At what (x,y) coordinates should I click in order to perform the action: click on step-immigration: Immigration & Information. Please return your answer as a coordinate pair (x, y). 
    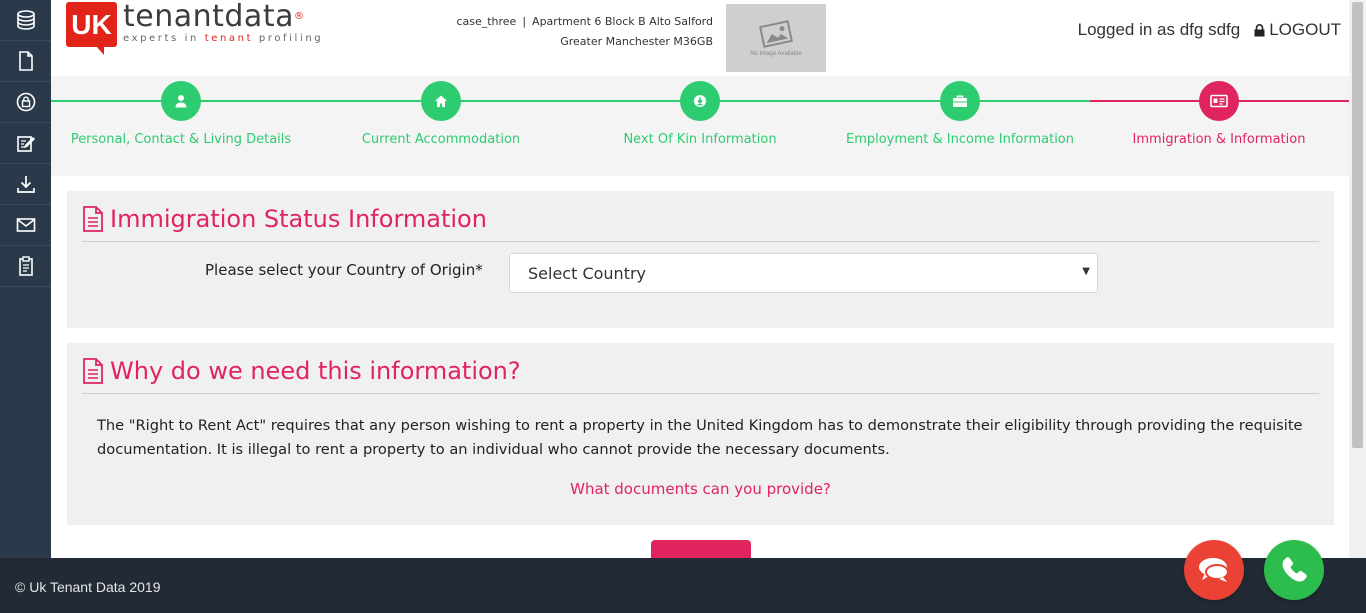
    Looking at the image, I should click on (1219, 114).